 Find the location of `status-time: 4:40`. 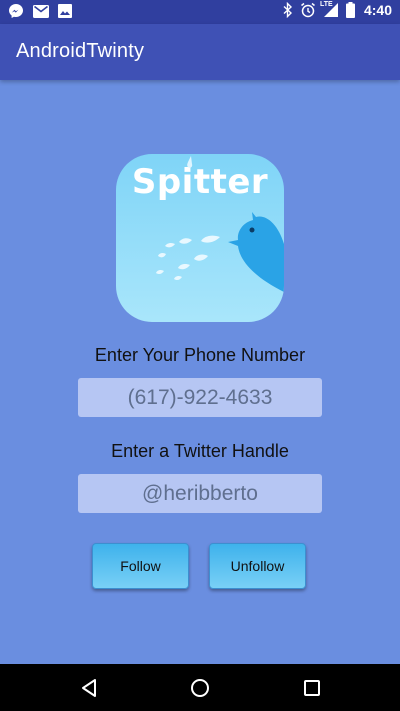

status-time: 4:40 is located at coordinates (377, 10).